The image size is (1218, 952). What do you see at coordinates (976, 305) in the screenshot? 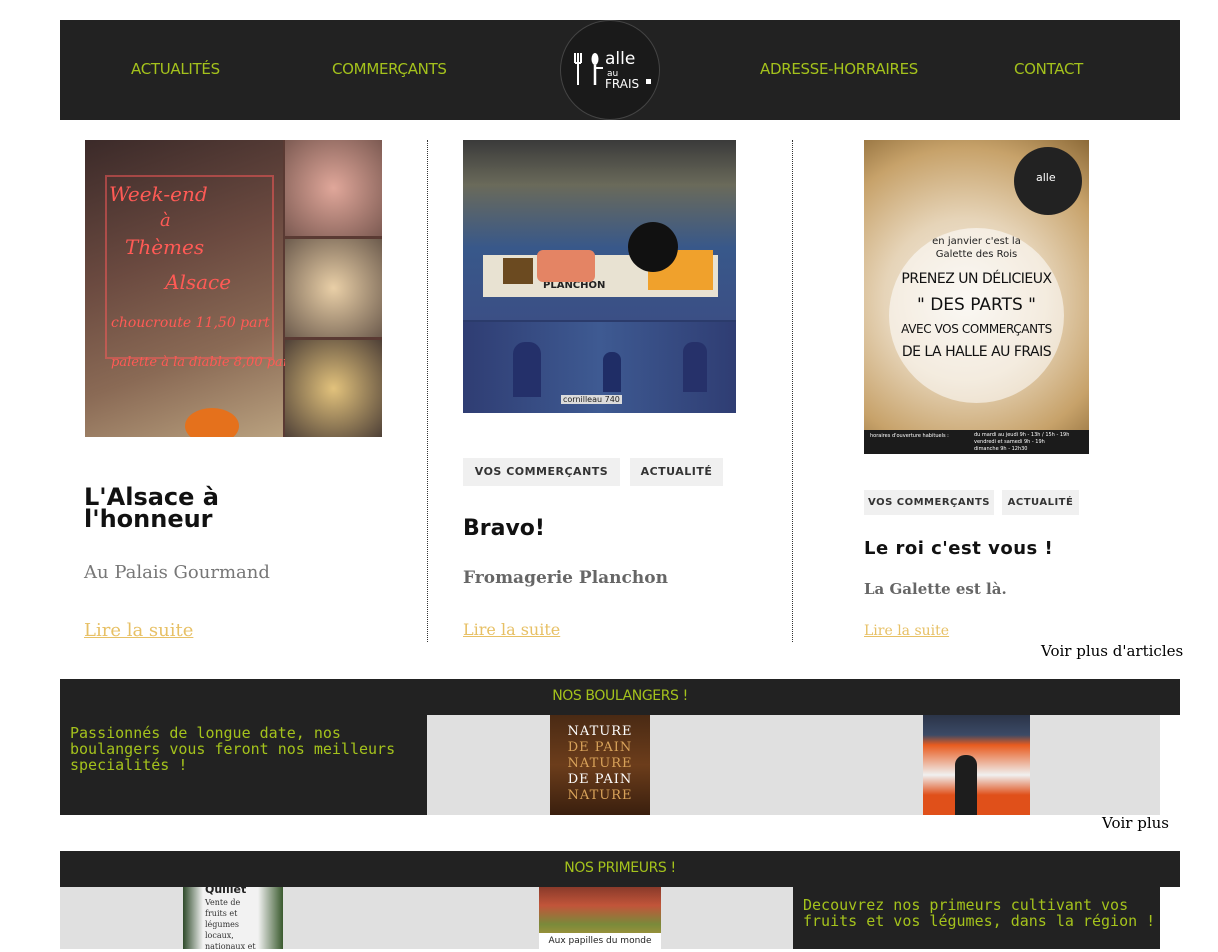
I see `poster-line4: " DES PARTS "` at bounding box center [976, 305].